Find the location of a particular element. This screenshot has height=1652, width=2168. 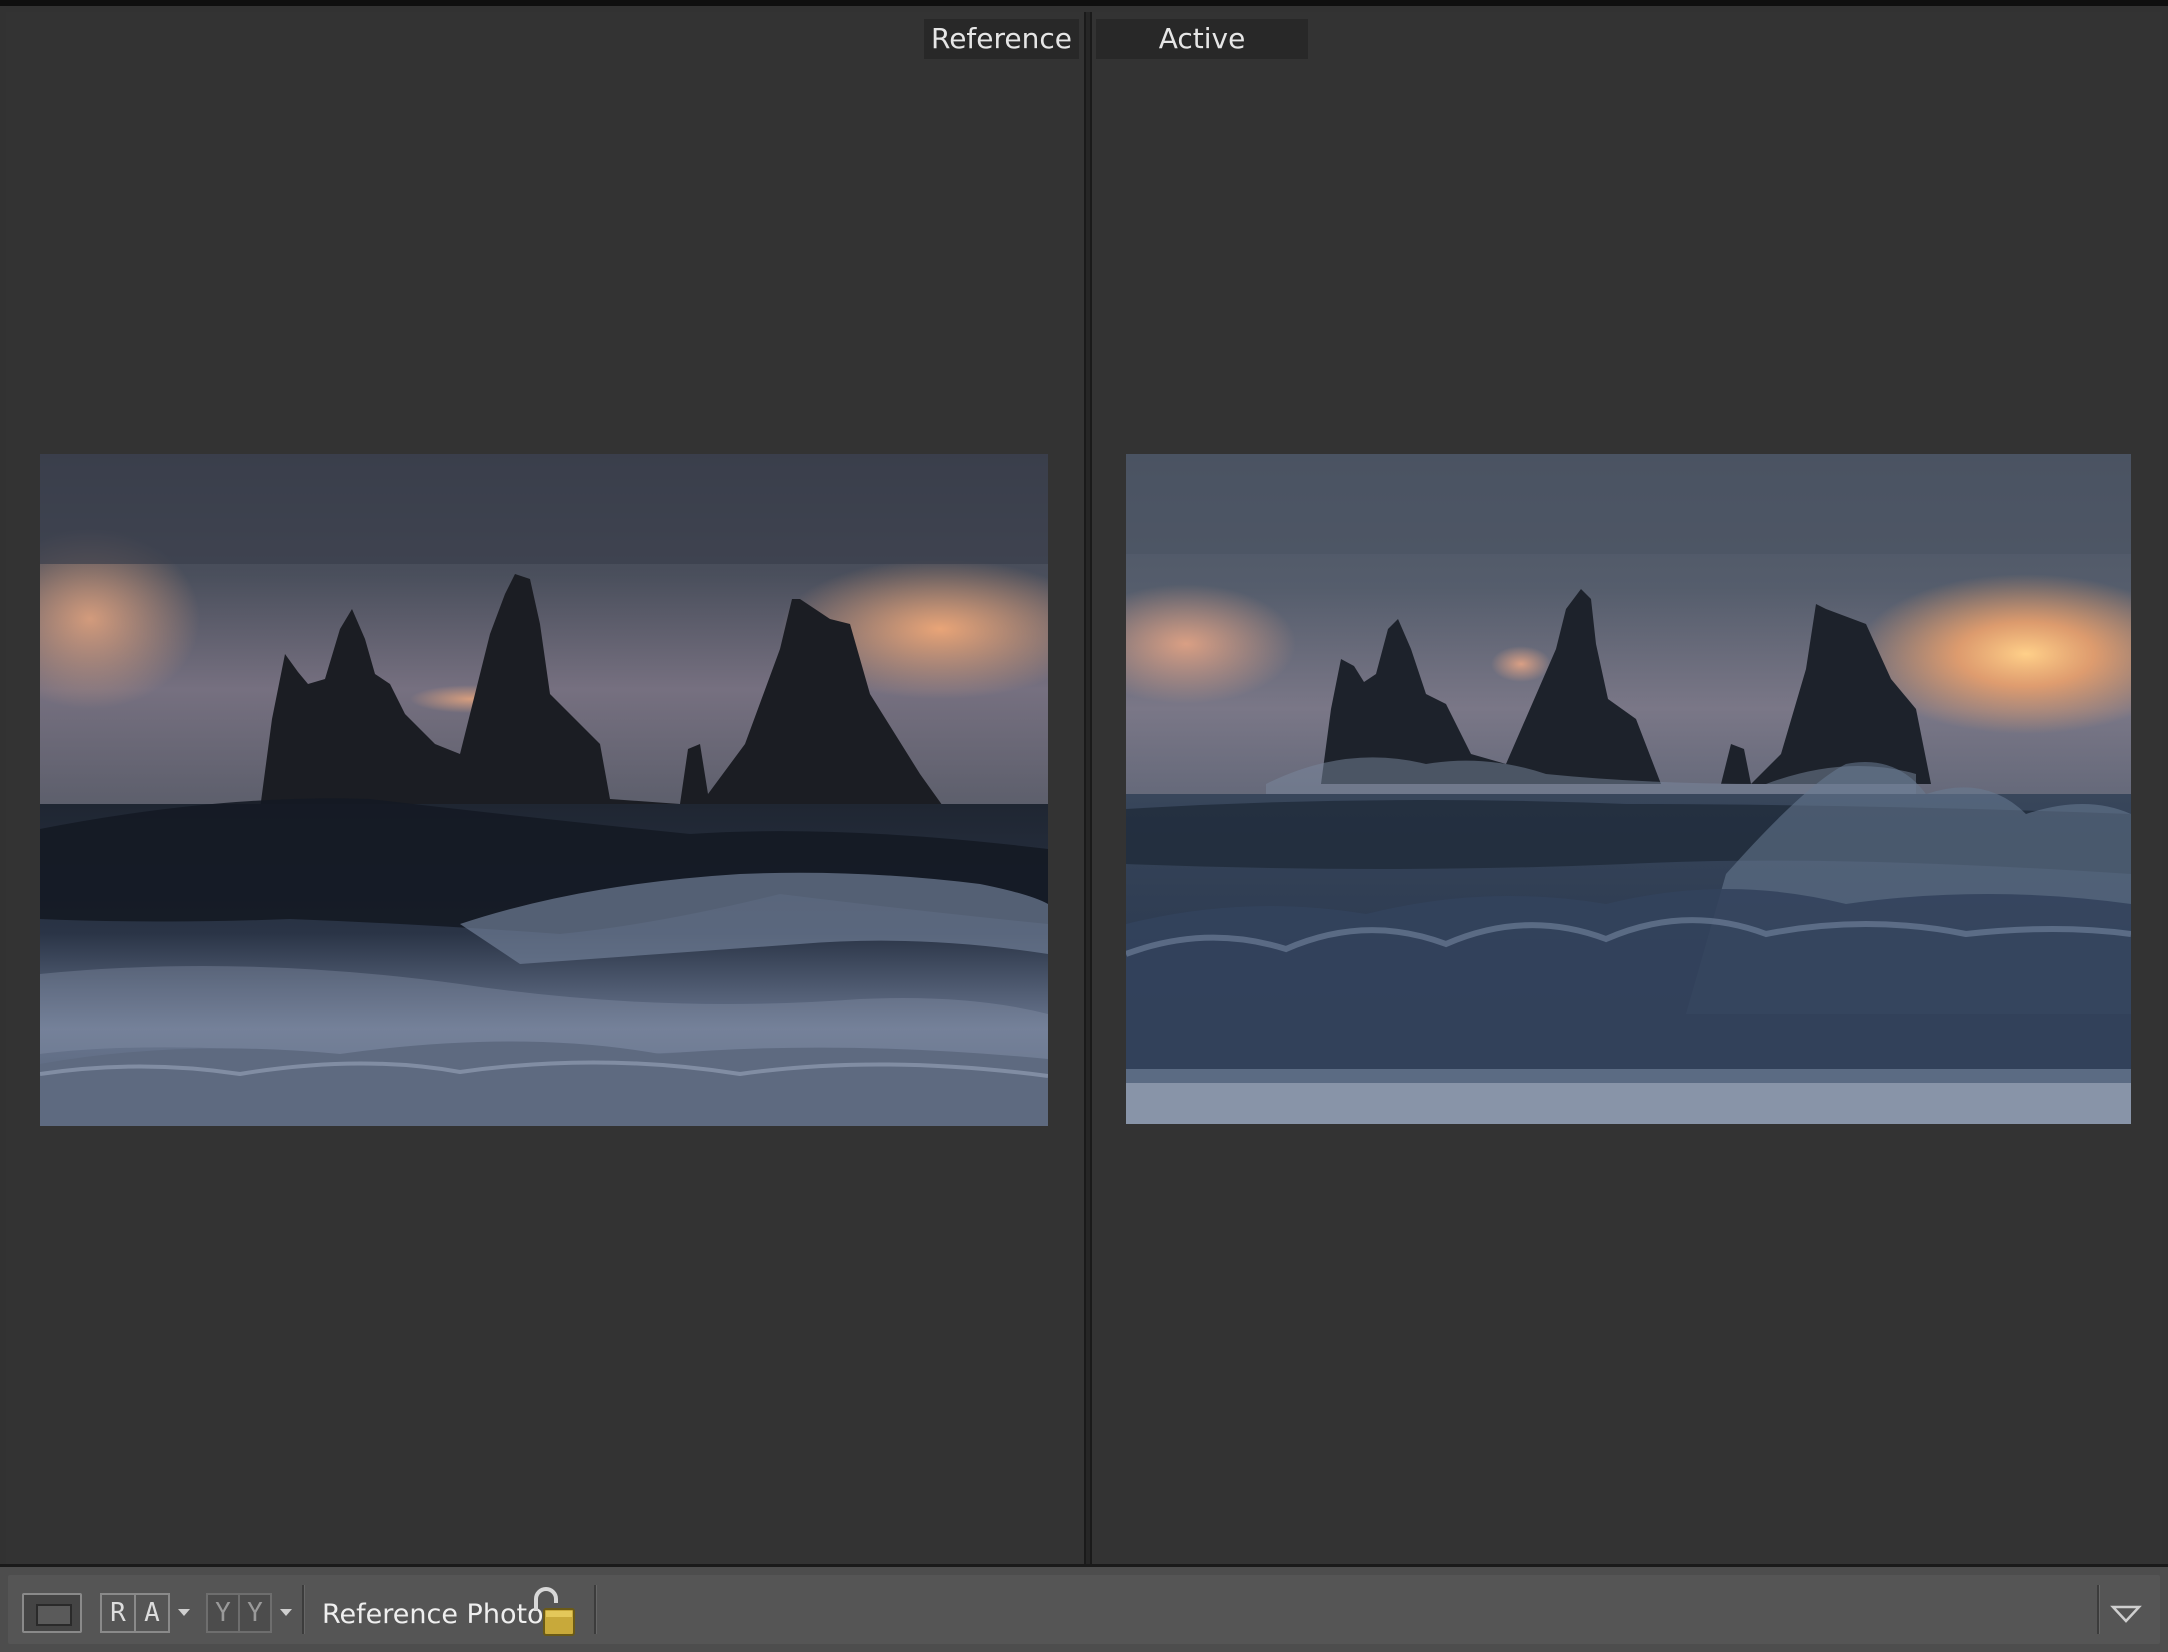

lock-icon is located at coordinates (554, 1613).